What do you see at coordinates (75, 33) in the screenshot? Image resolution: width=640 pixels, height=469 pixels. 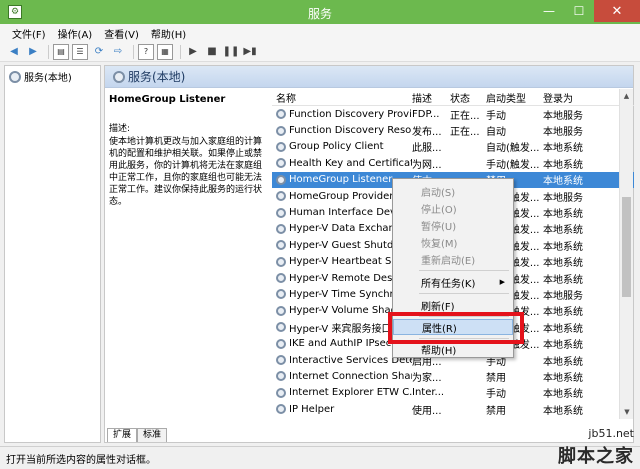 I see `menu-action: 操作(A)` at bounding box center [75, 33].